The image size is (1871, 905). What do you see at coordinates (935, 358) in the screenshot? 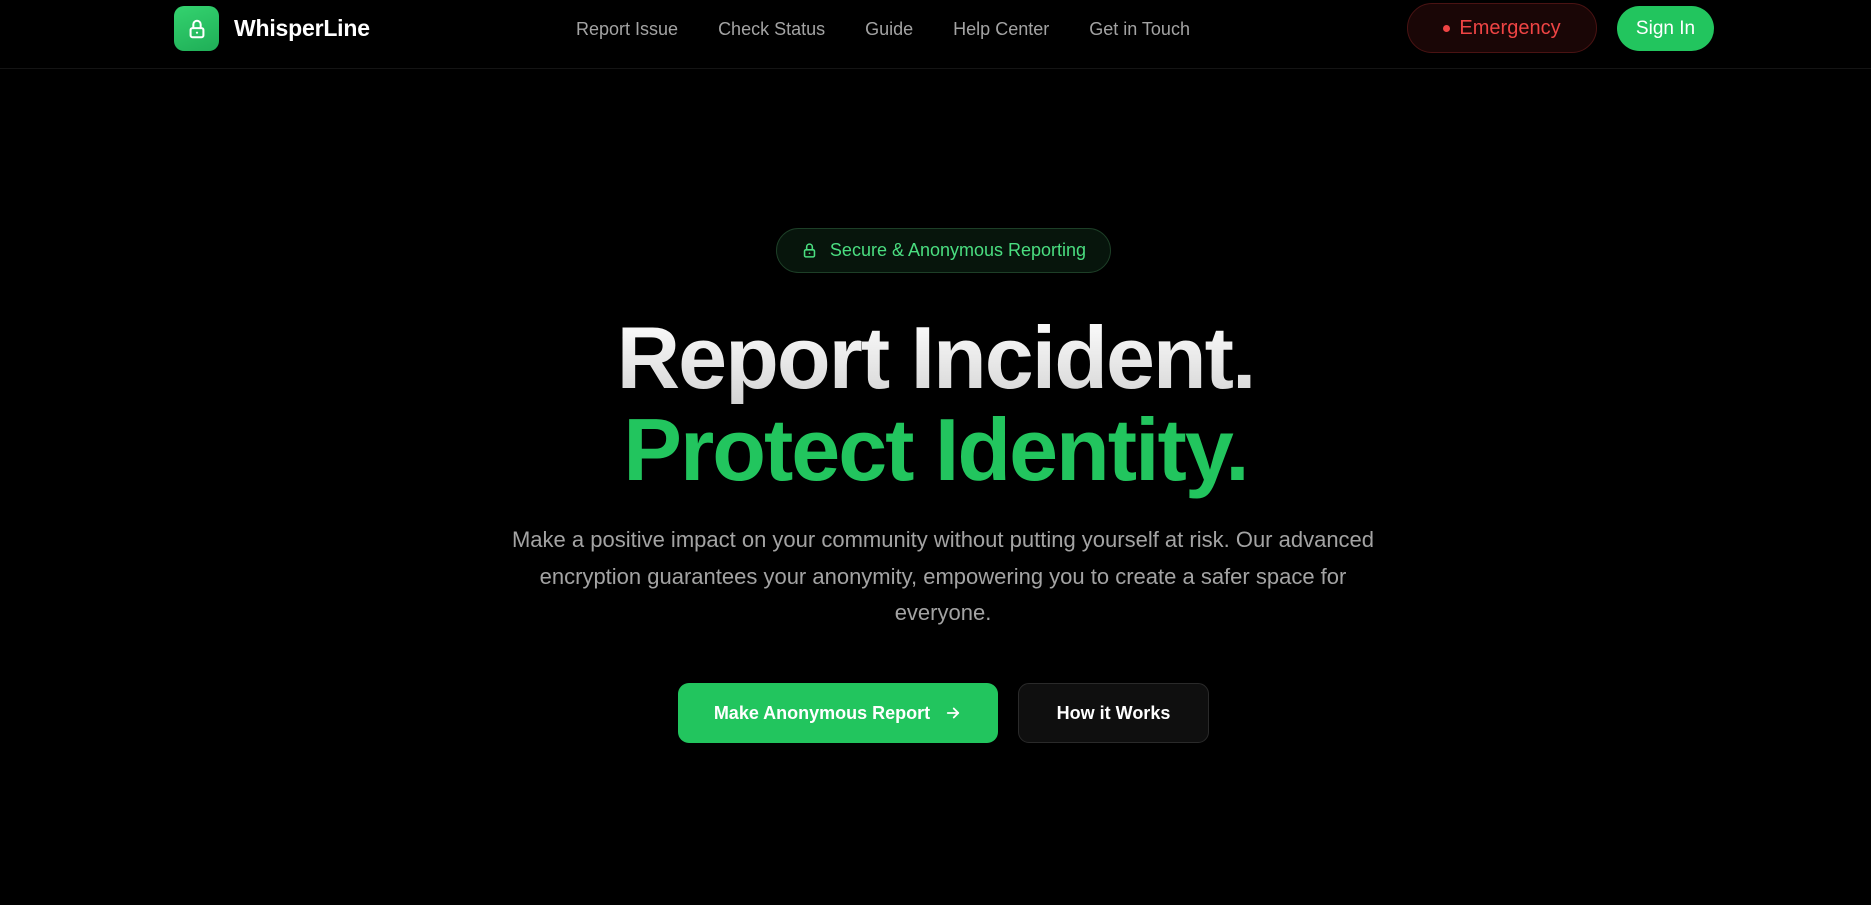
I see `headline-line-1: Report Incident.` at bounding box center [935, 358].